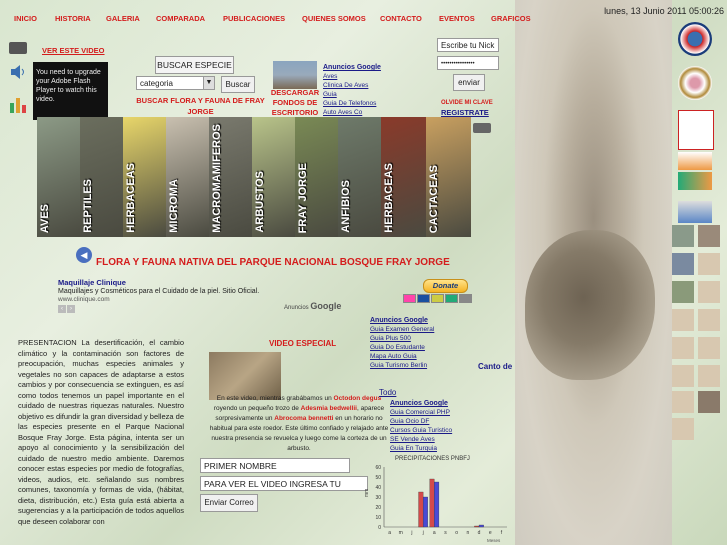 This screenshot has height=545, width=727. What do you see at coordinates (378, 498) in the screenshot?
I see `y-tick-label: 30` at bounding box center [378, 498].